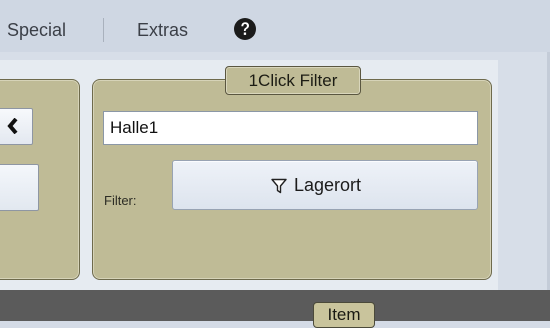 This screenshot has height=328, width=550. I want to click on lagerort-filter-button: Lagerort, so click(325, 185).